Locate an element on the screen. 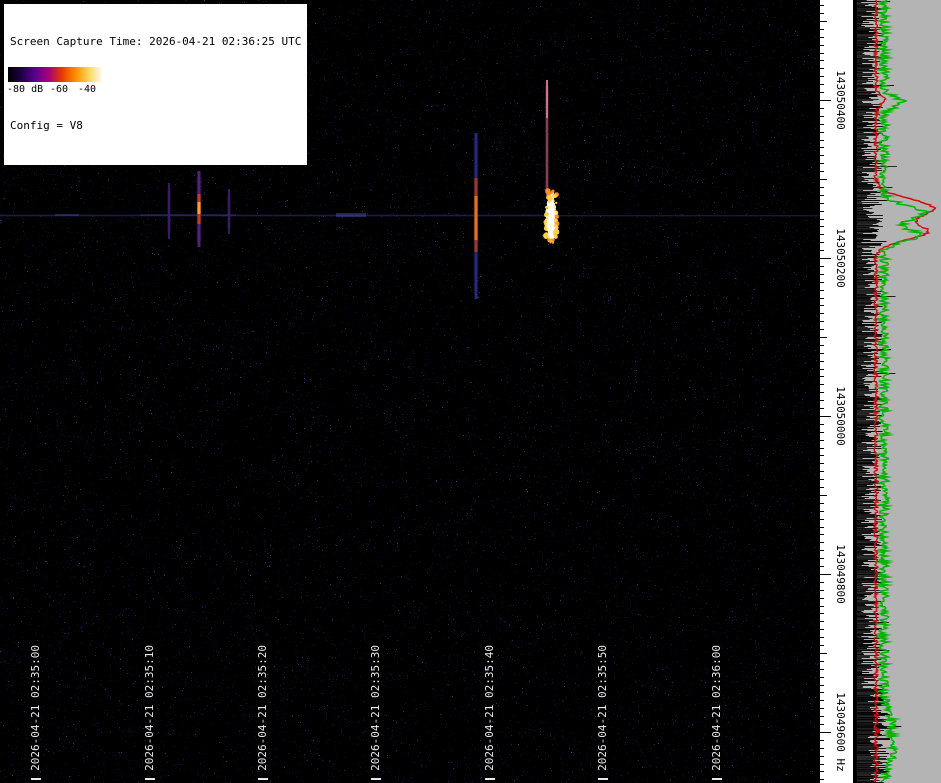 The height and width of the screenshot is (783, 941). live-spectrum-panel is located at coordinates (899, 391).